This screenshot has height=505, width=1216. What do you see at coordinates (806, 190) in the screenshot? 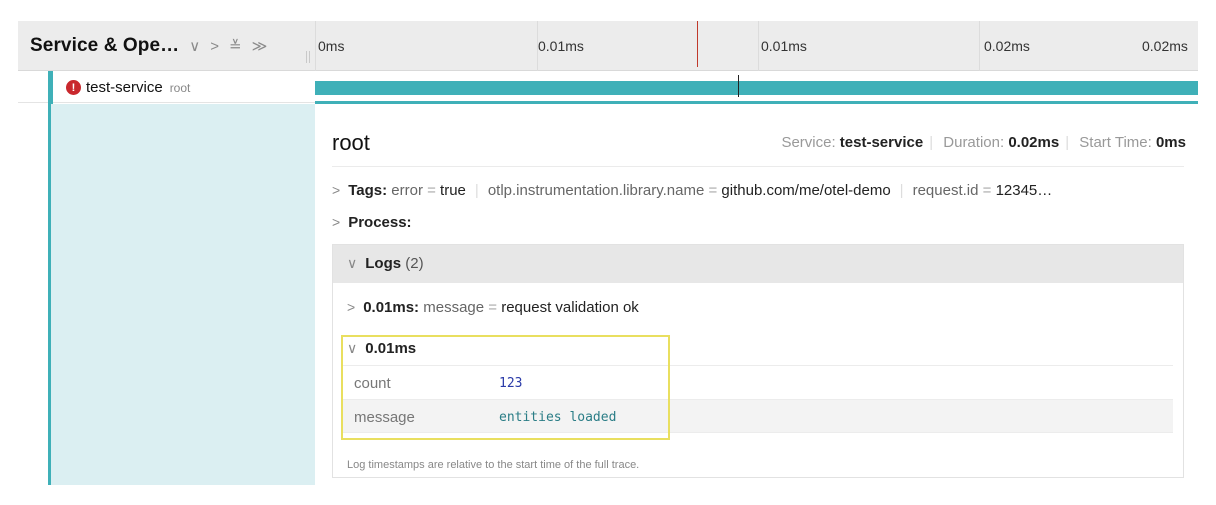
I see `tag-value: github.com/me/otel-demo` at bounding box center [806, 190].